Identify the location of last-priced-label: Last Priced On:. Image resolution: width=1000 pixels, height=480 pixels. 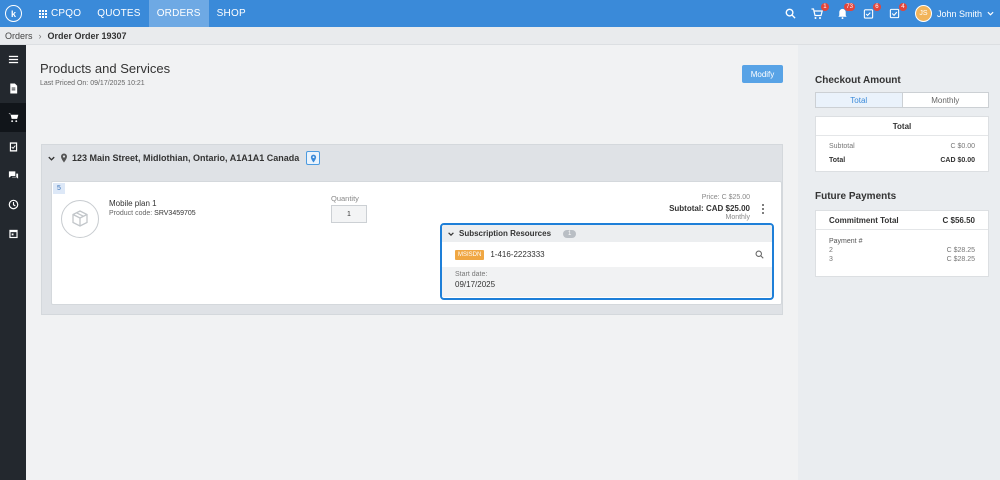
(64, 83).